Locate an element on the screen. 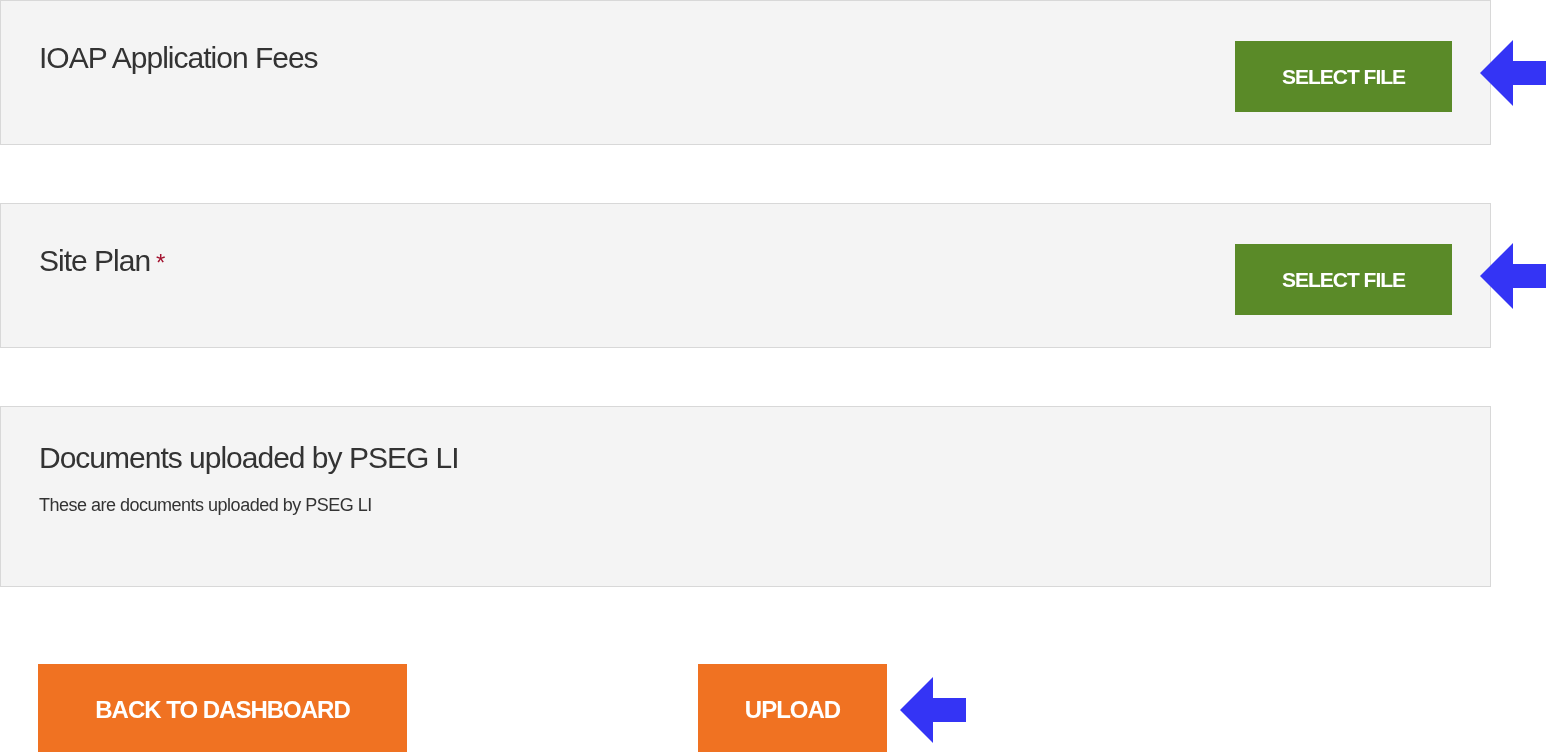 The image size is (1549, 752). back-button: BACK TO DASHBOARD is located at coordinates (222, 708).